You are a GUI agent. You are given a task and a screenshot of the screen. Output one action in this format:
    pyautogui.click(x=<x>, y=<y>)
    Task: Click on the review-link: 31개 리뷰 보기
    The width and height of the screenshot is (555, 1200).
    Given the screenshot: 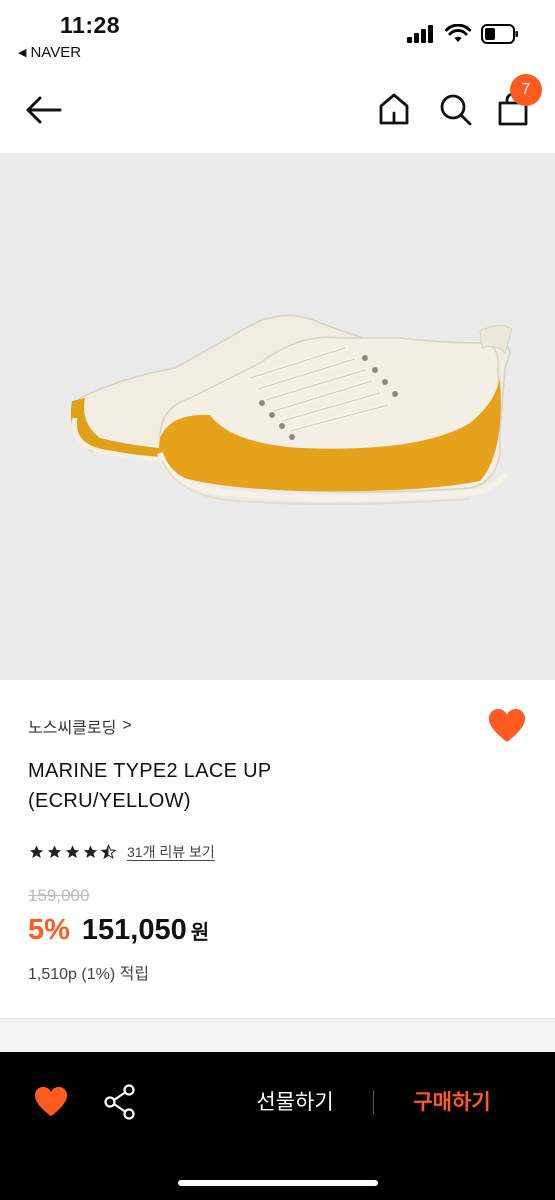 What is the action you would take?
    pyautogui.click(x=171, y=852)
    